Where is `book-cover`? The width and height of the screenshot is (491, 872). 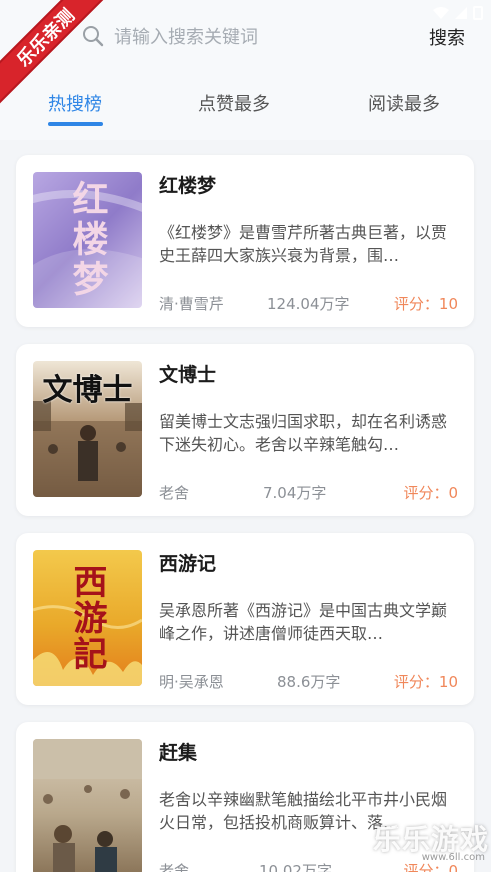
book-cover is located at coordinates (87, 805).